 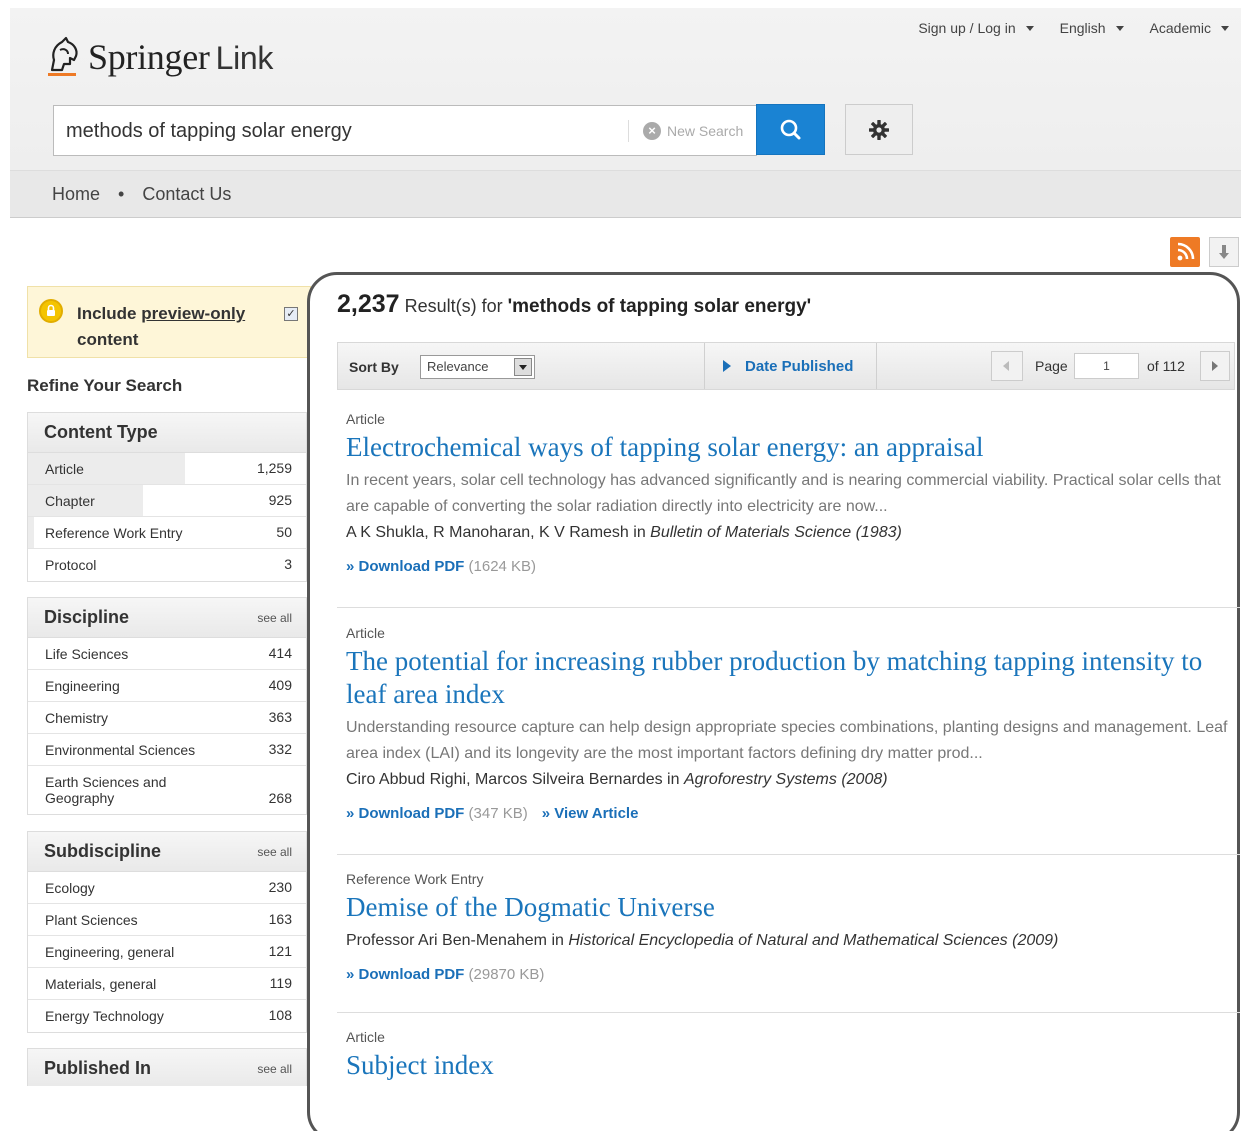 What do you see at coordinates (167, 565) in the screenshot?
I see `facet-item-protocol: Protocol 3` at bounding box center [167, 565].